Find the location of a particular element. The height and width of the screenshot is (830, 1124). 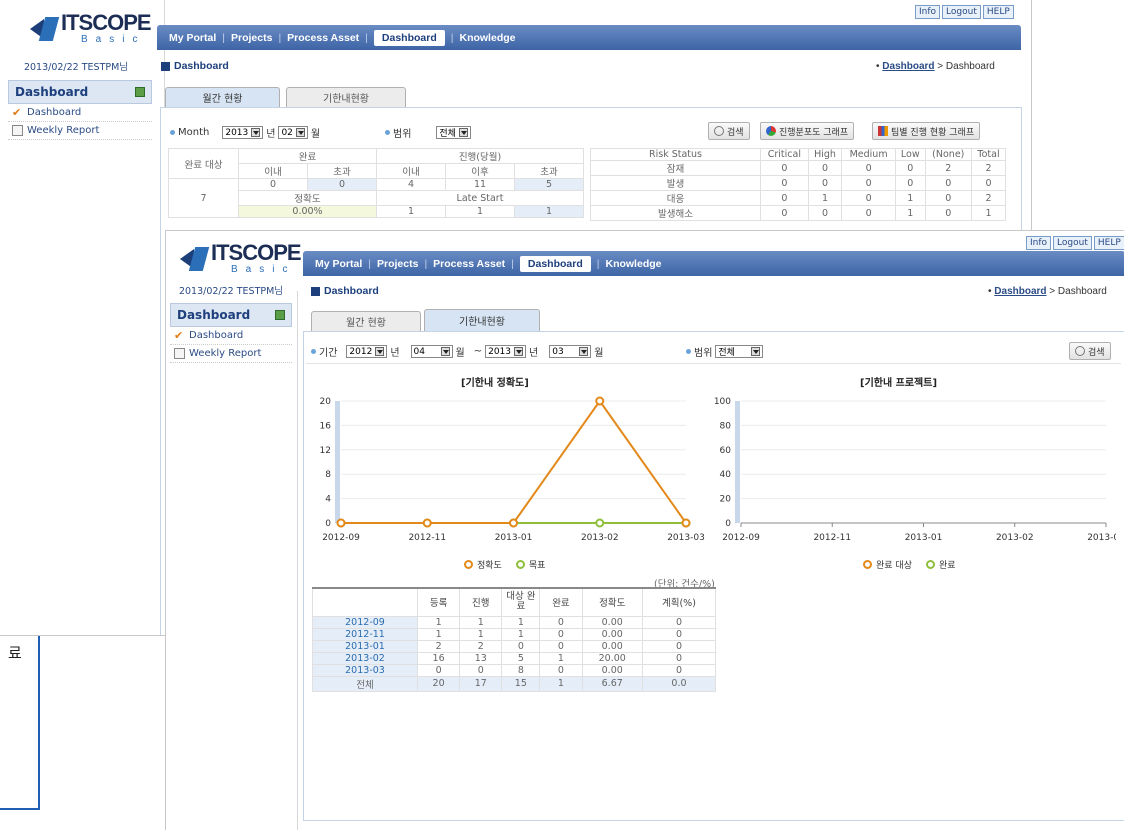

y-tick-label: 40 is located at coordinates (726, 475).